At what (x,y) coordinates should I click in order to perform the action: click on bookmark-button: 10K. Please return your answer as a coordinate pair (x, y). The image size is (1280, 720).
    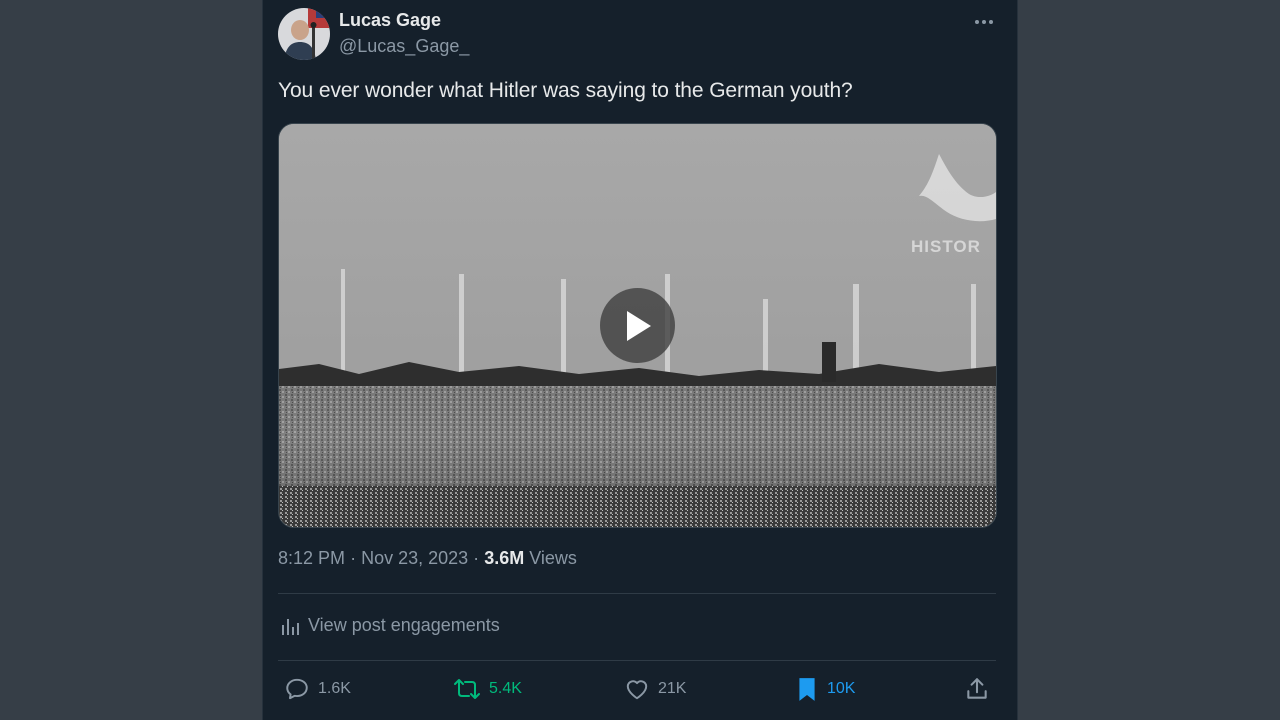
    Looking at the image, I should click on (825, 689).